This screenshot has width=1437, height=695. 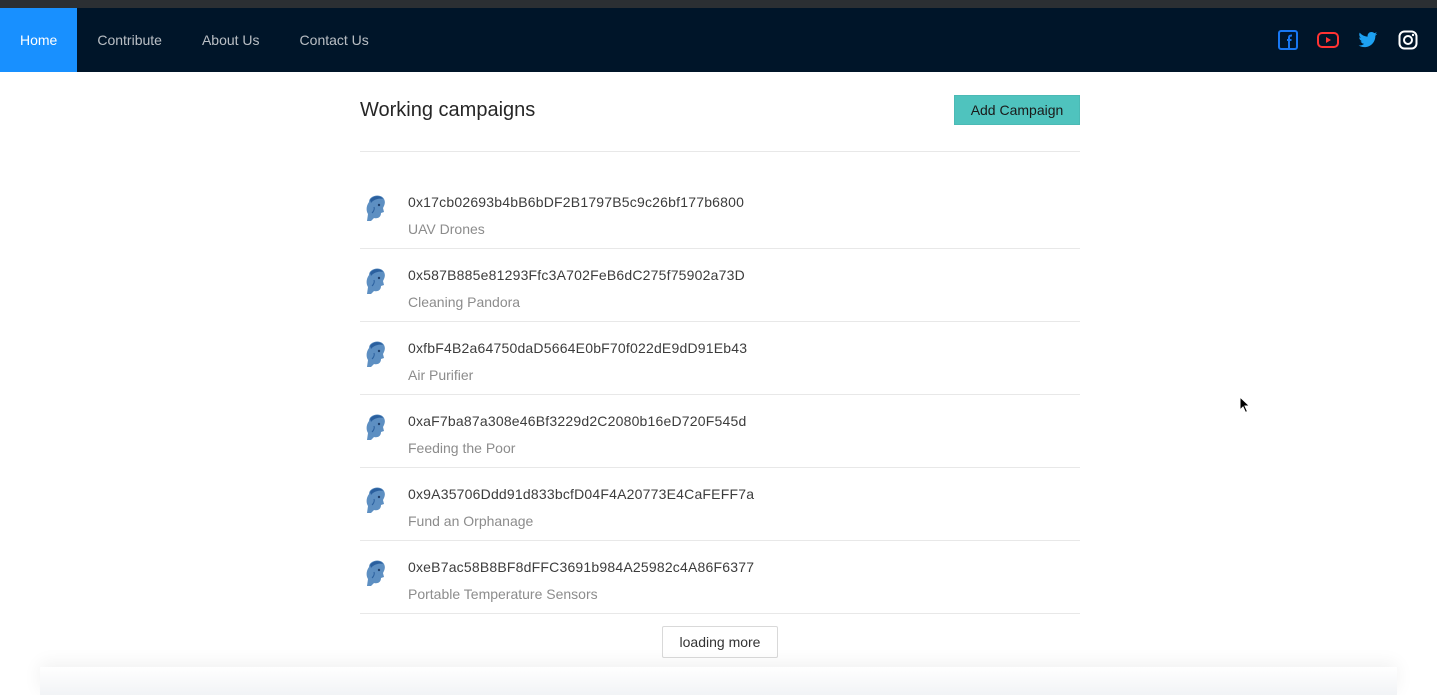 I want to click on nav-contribute: Contribute, so click(x=129, y=40).